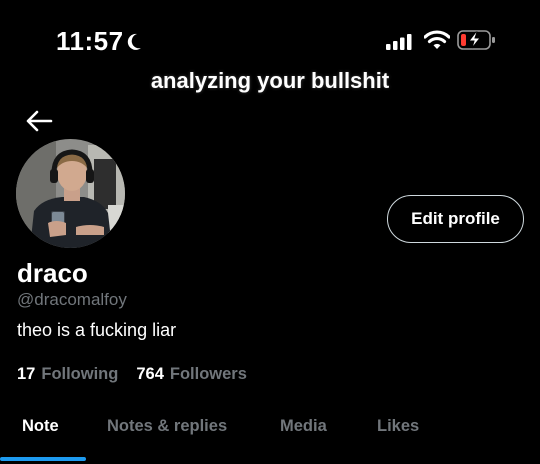 The height and width of the screenshot is (464, 540). Describe the element at coordinates (26, 374) in the screenshot. I see `following-count: 17` at that location.